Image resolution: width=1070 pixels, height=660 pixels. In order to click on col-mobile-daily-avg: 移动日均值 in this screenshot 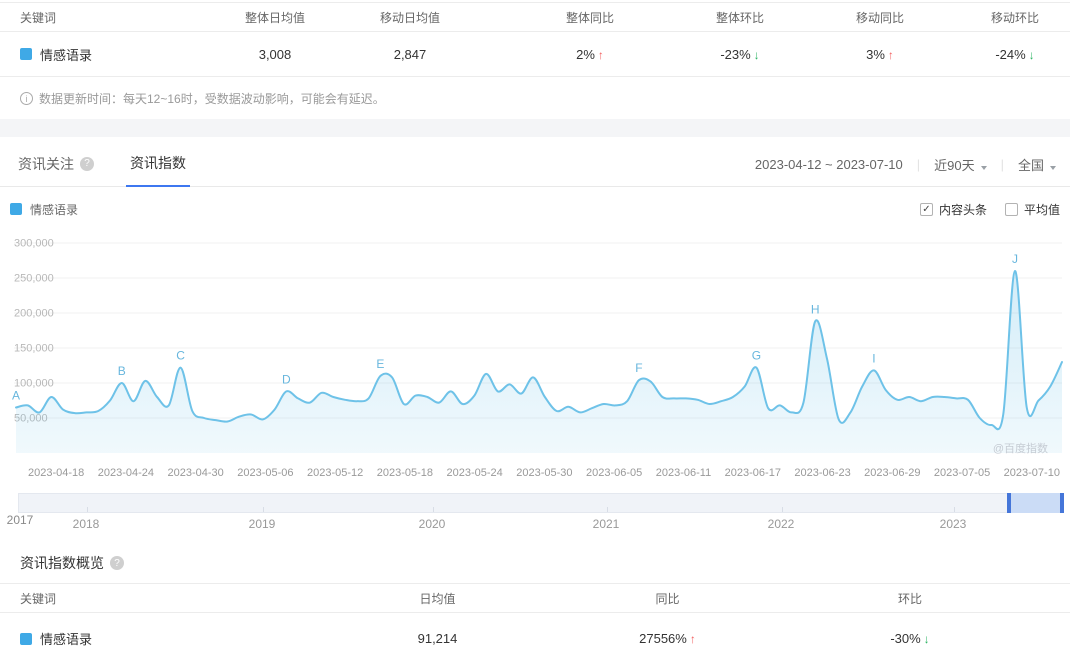, I will do `click(409, 17)`.